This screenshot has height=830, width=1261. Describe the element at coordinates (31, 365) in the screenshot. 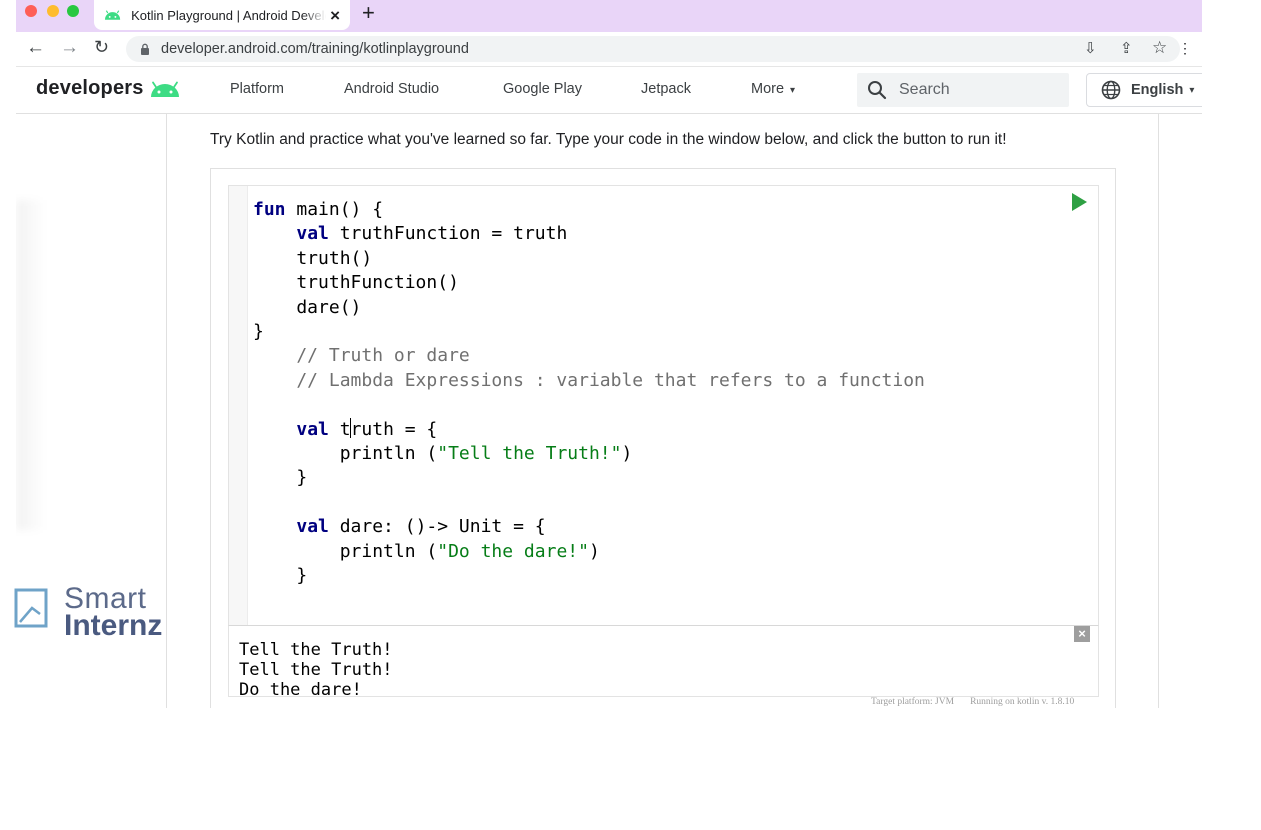

I see `left-shadow` at that location.